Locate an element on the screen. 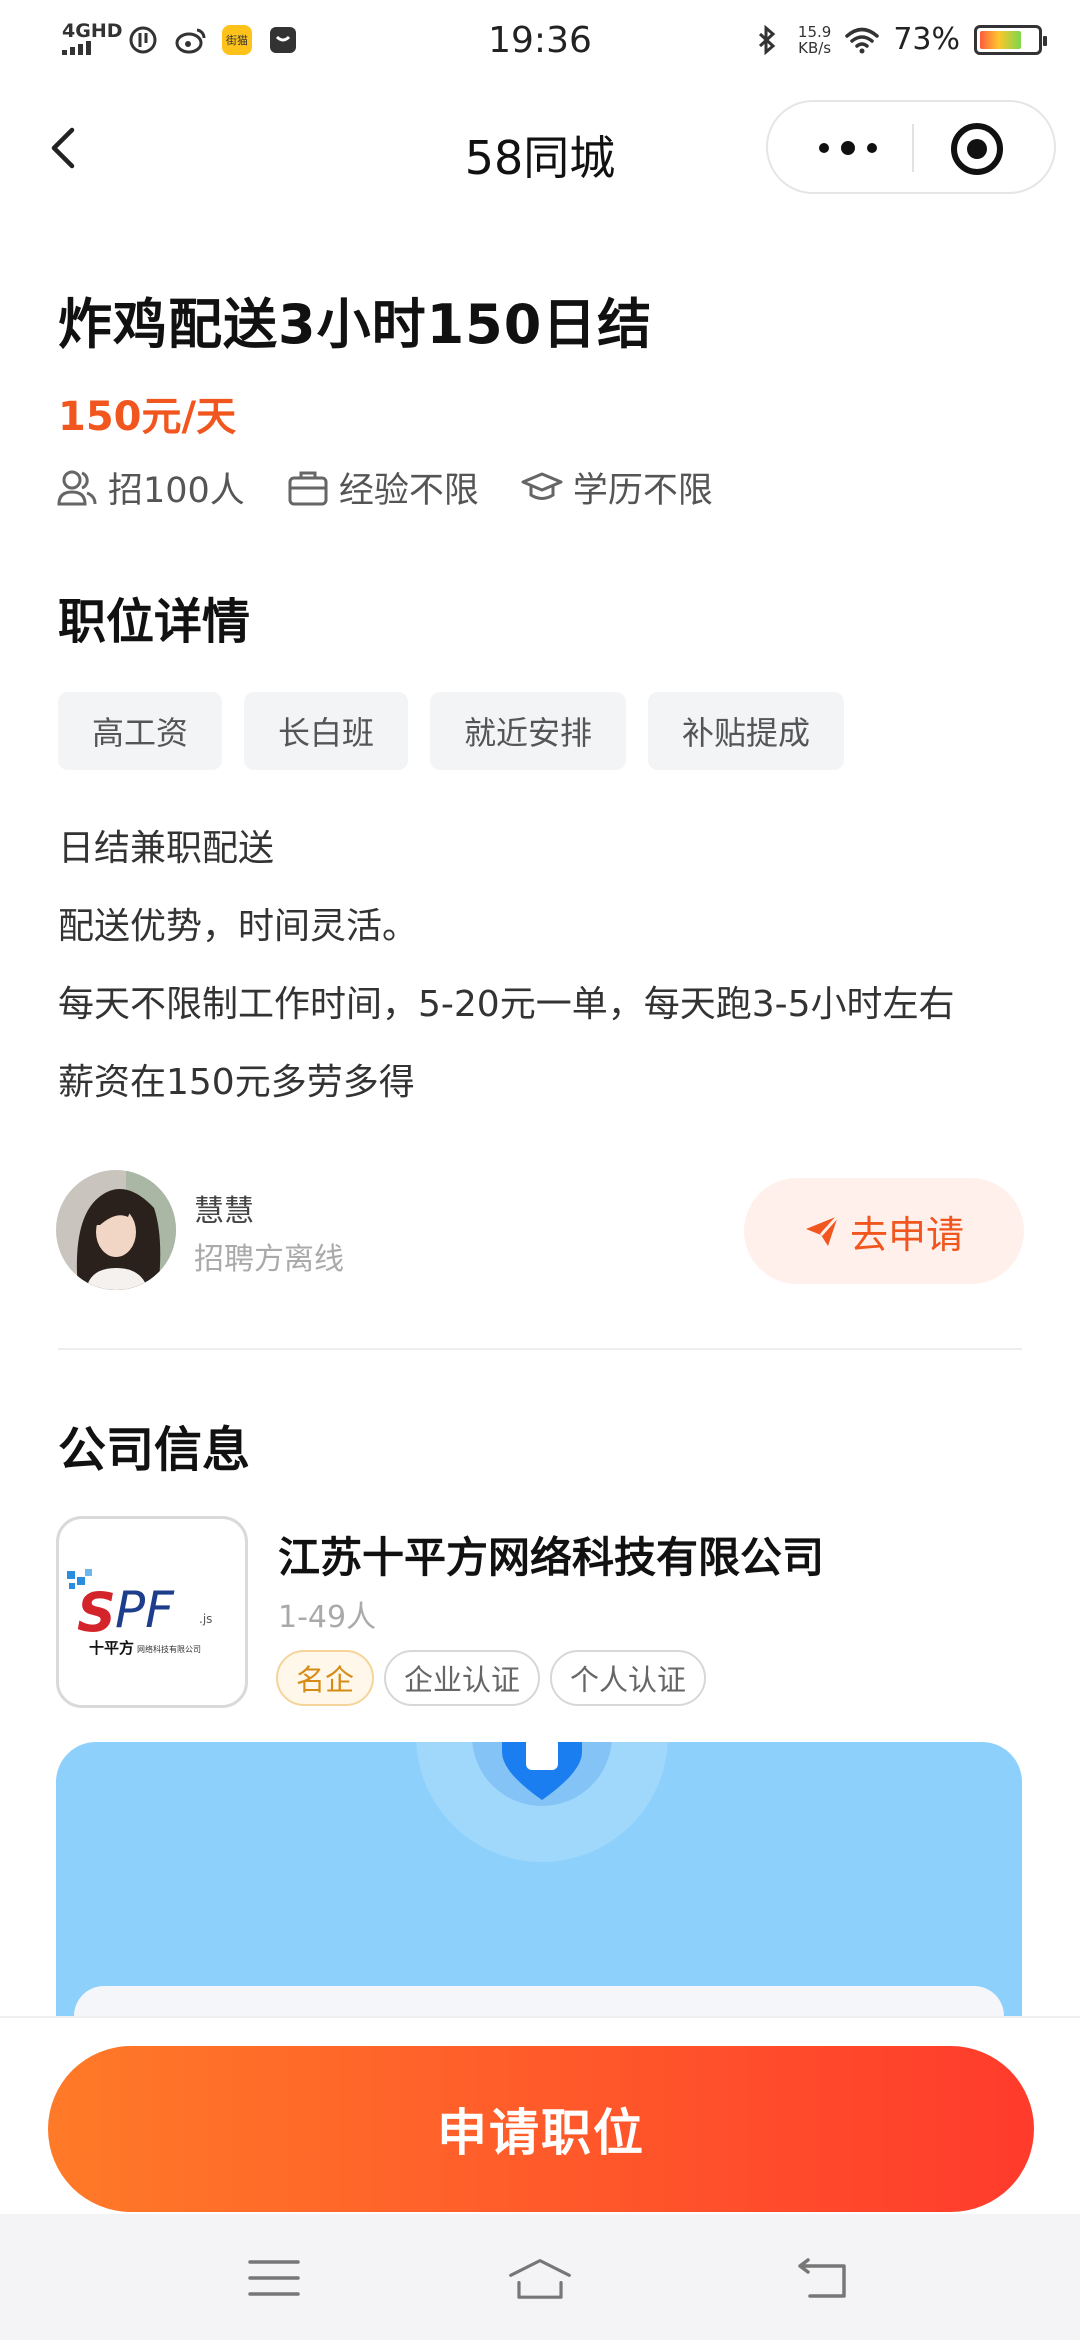  speed-value: 15.9 is located at coordinates (814, 31).